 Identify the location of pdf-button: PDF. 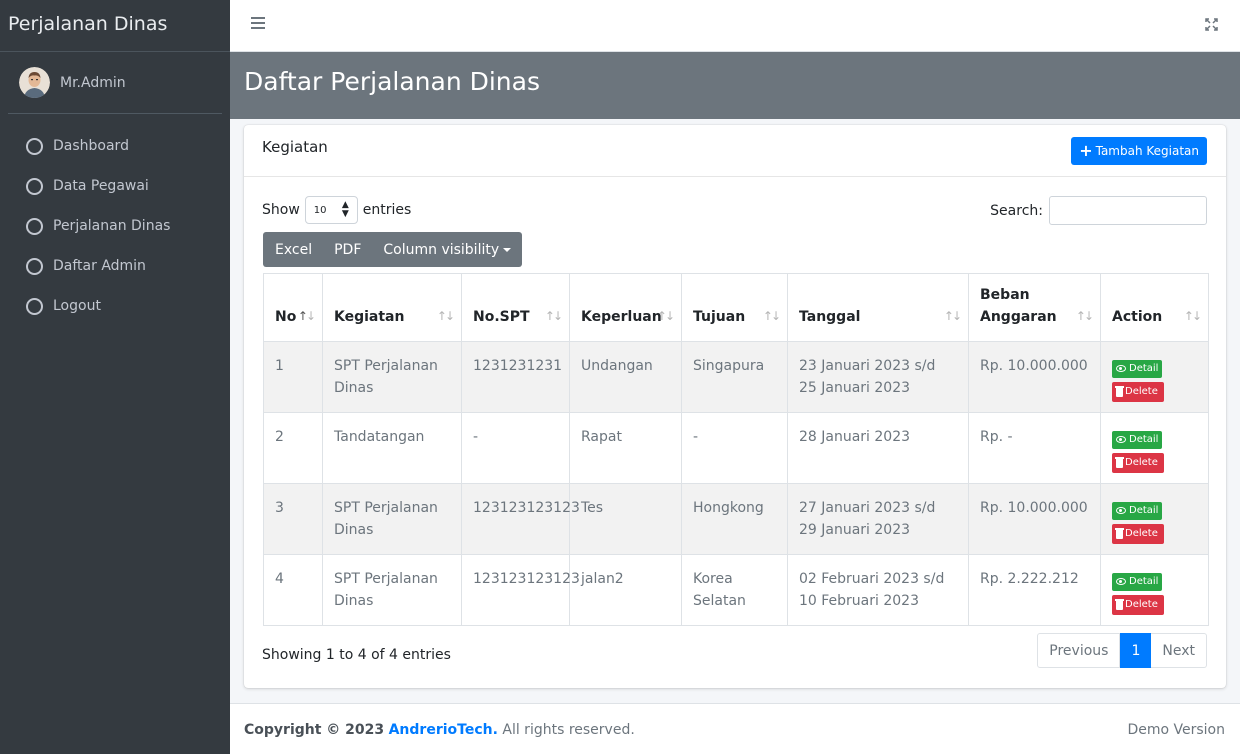
(347, 249).